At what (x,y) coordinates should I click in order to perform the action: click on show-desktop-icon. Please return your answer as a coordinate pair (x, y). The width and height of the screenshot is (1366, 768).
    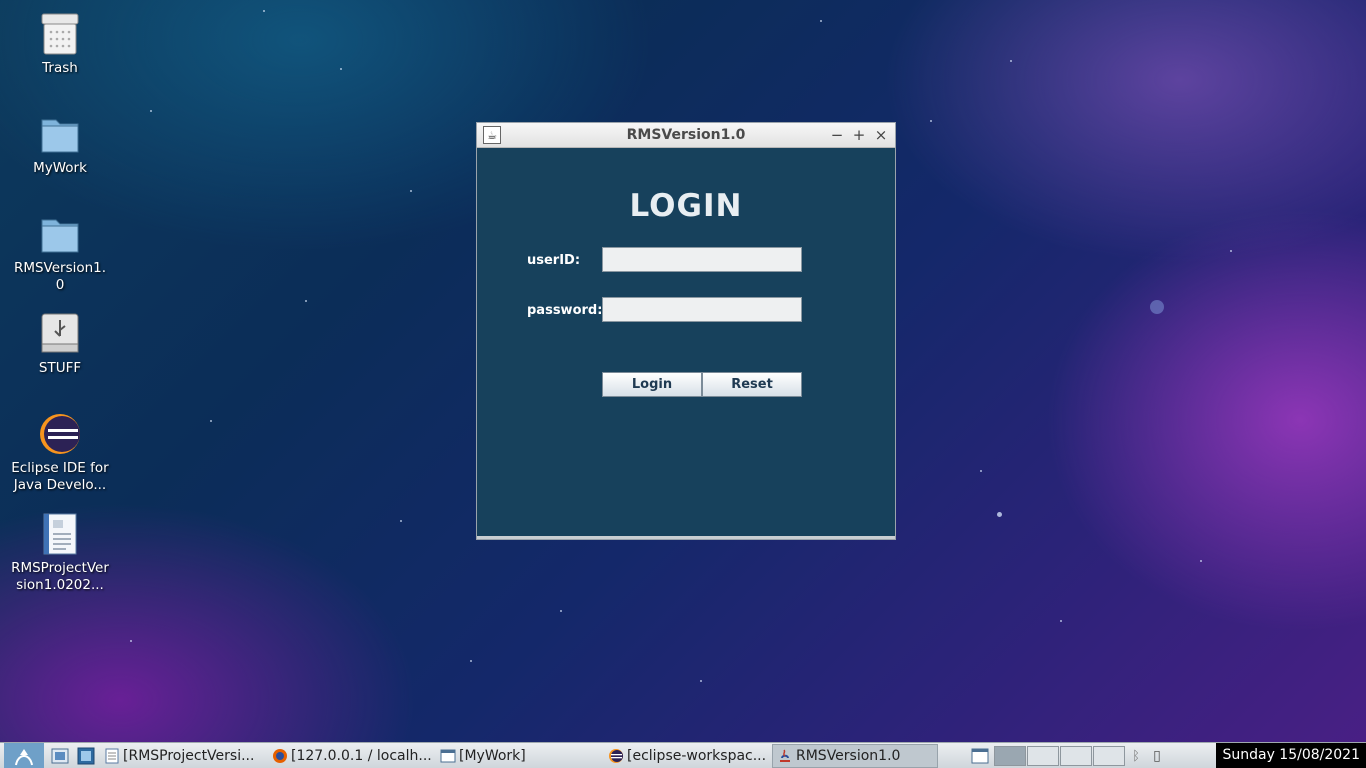
    Looking at the image, I should click on (60, 755).